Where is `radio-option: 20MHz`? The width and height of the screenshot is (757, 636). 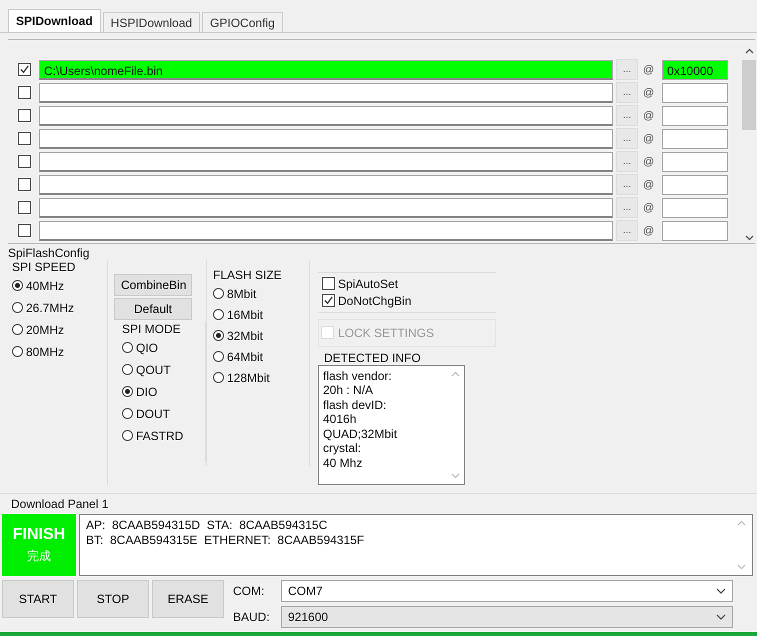 radio-option: 20MHz is located at coordinates (59, 330).